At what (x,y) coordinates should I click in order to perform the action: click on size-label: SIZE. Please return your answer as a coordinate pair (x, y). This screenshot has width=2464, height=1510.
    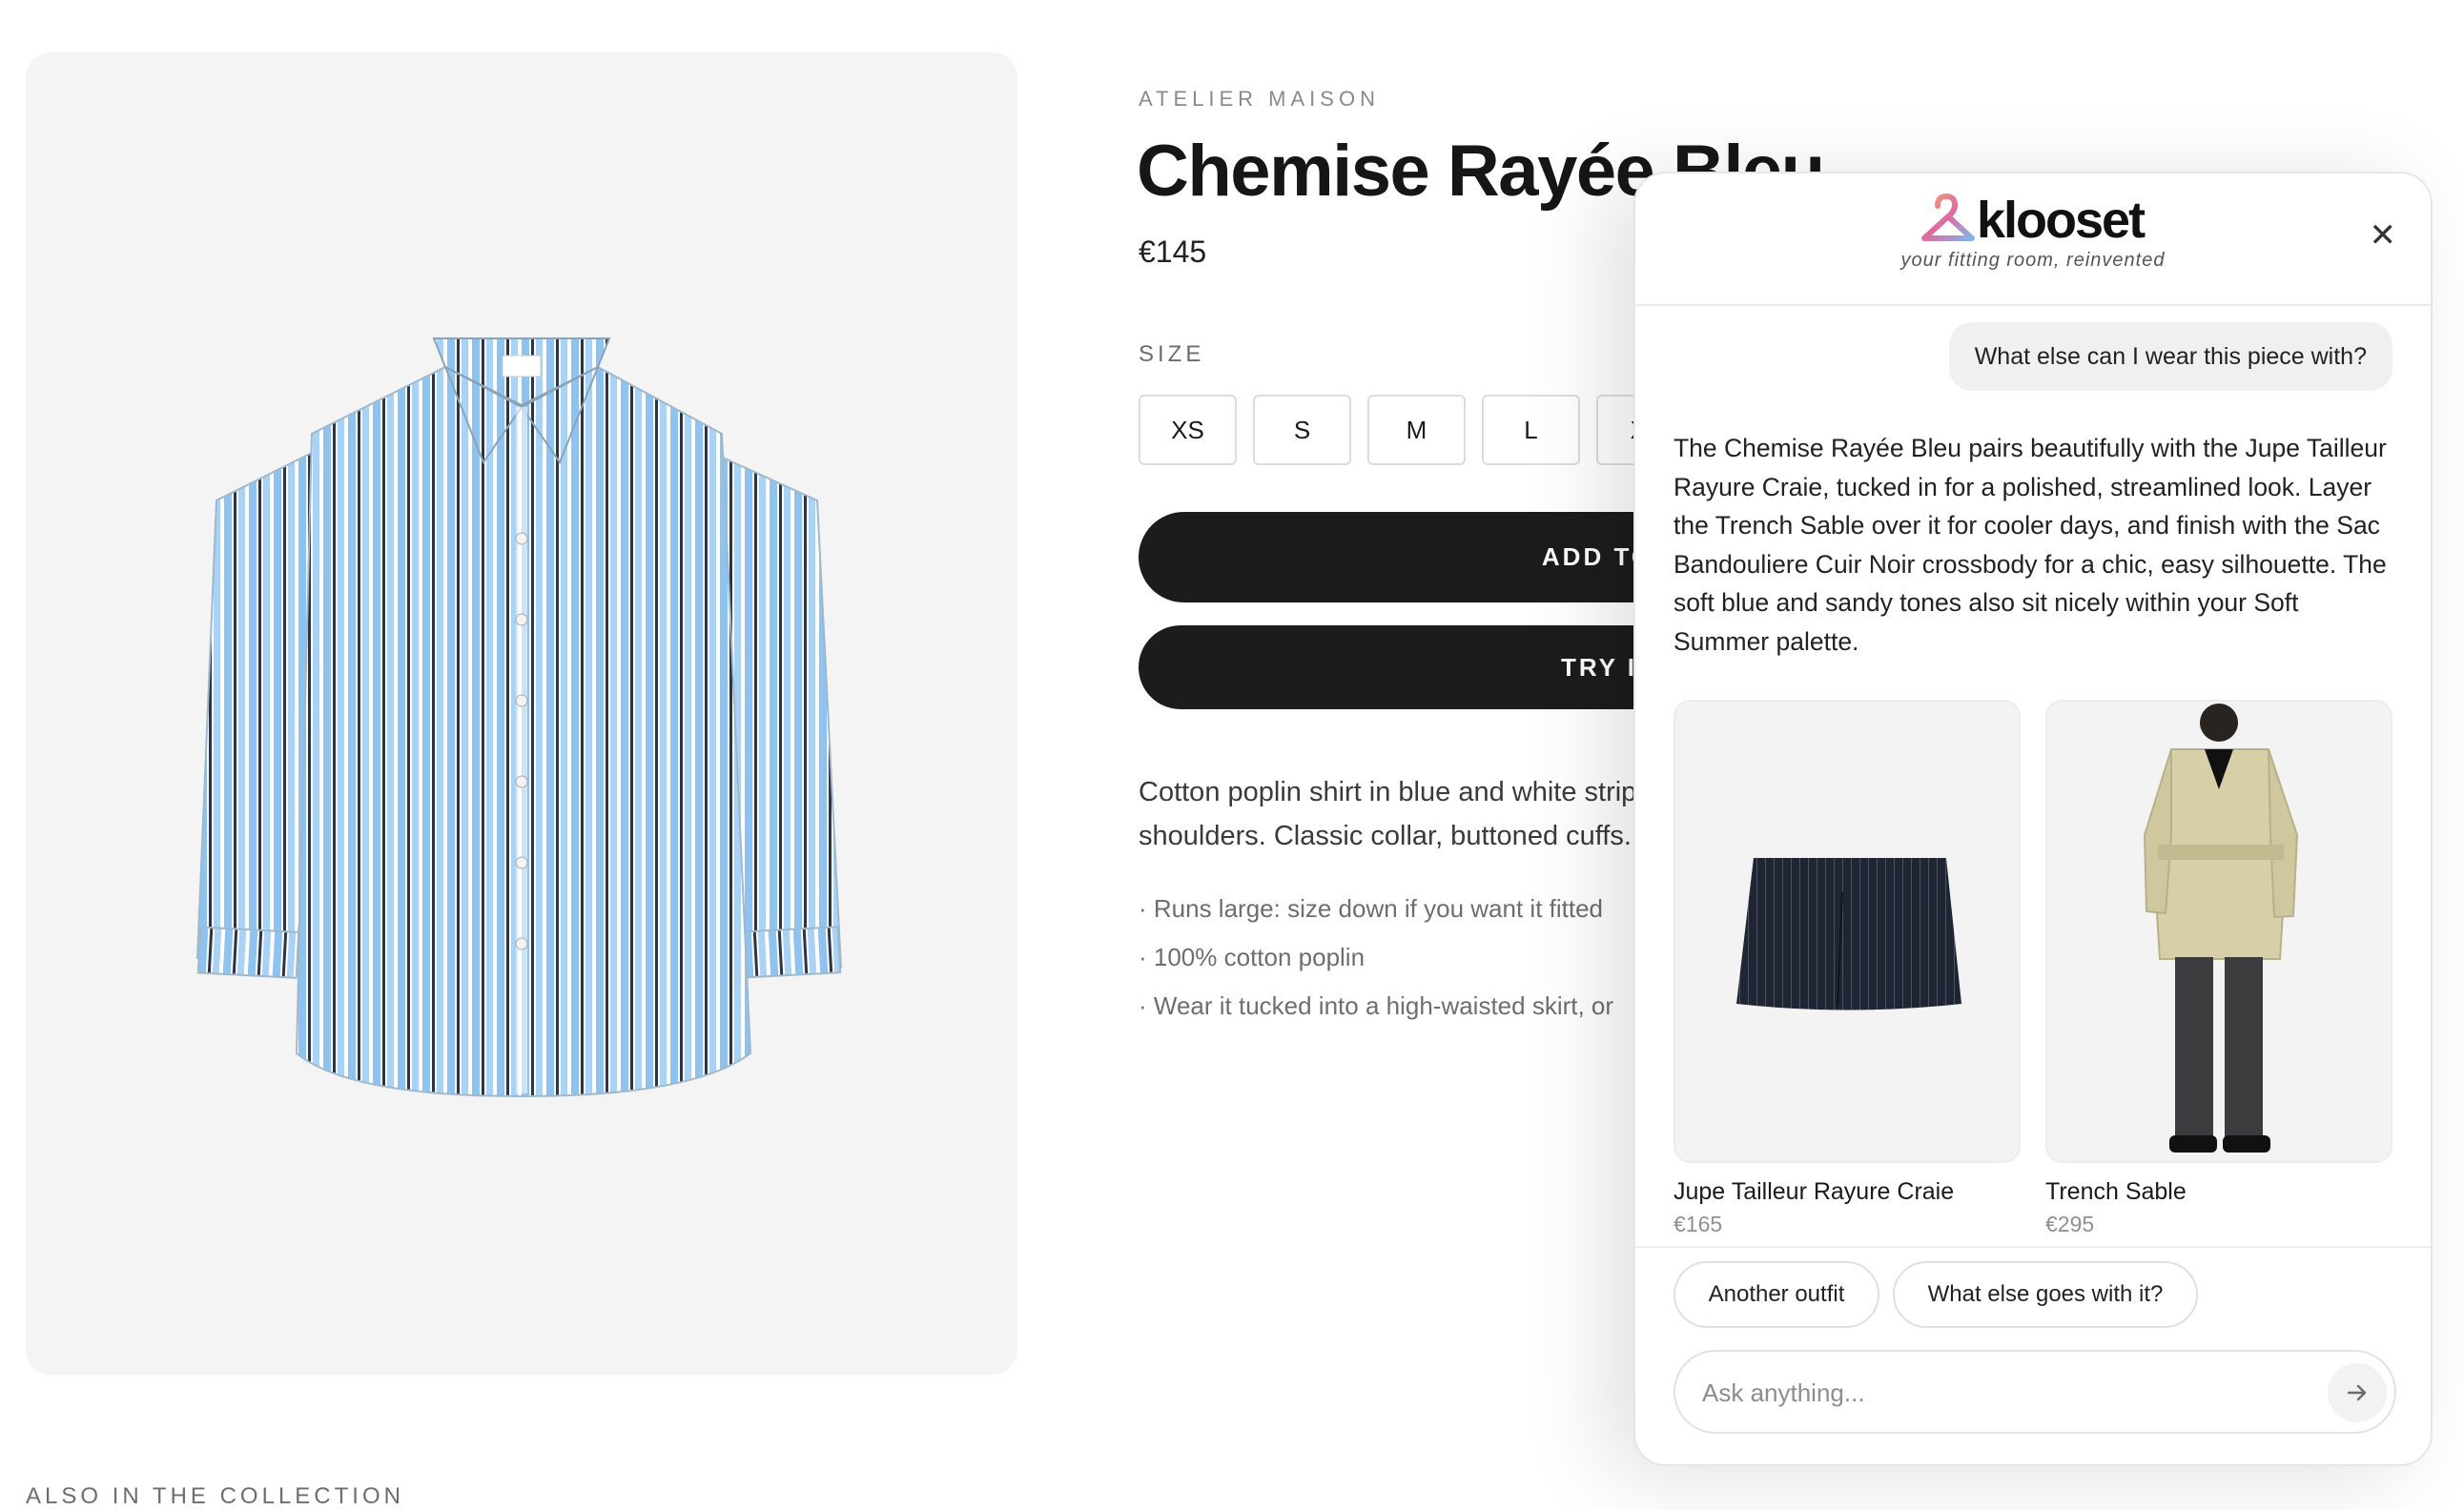
    Looking at the image, I should click on (1172, 354).